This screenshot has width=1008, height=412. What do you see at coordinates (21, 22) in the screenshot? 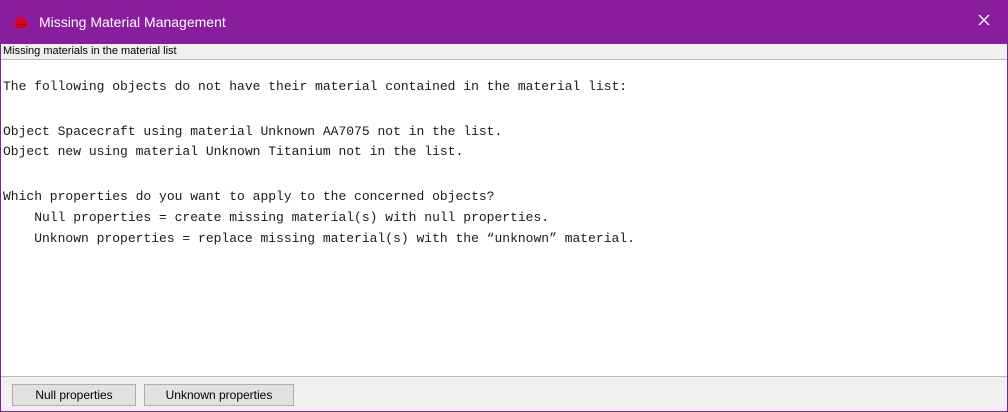
I see `red-hat-icon` at bounding box center [21, 22].